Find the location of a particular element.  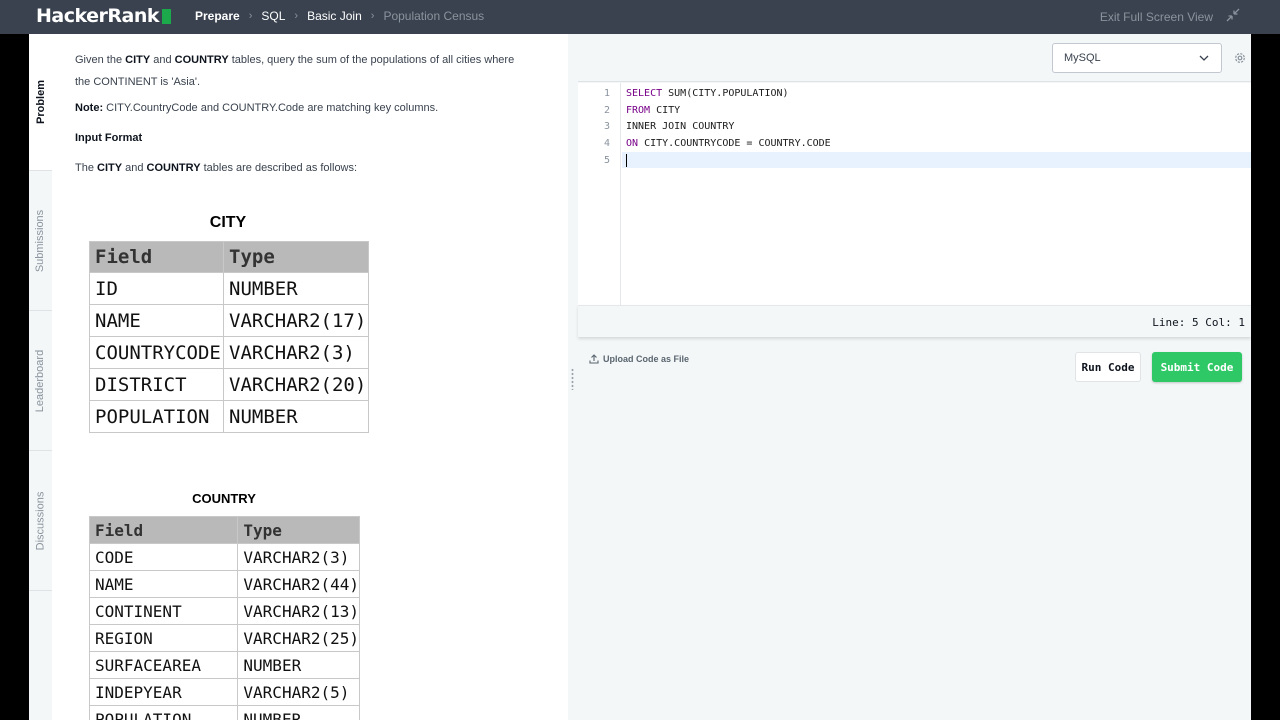

logo-mark-icon is located at coordinates (166, 16).